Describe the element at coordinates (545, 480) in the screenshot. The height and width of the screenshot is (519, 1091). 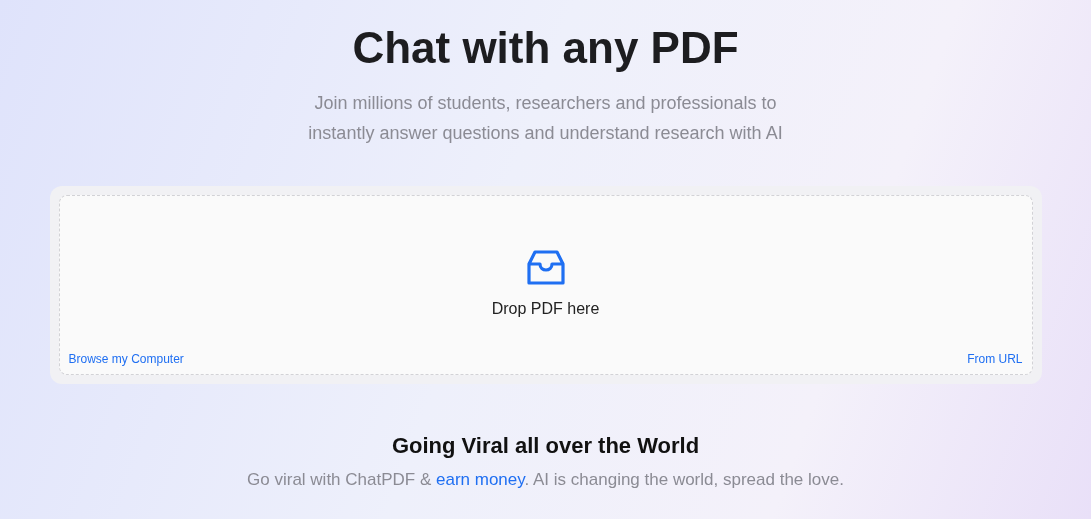
I see `viral-text: Go viral with ChatPDF & earn money. AI is changing the world, spread the love.` at that location.